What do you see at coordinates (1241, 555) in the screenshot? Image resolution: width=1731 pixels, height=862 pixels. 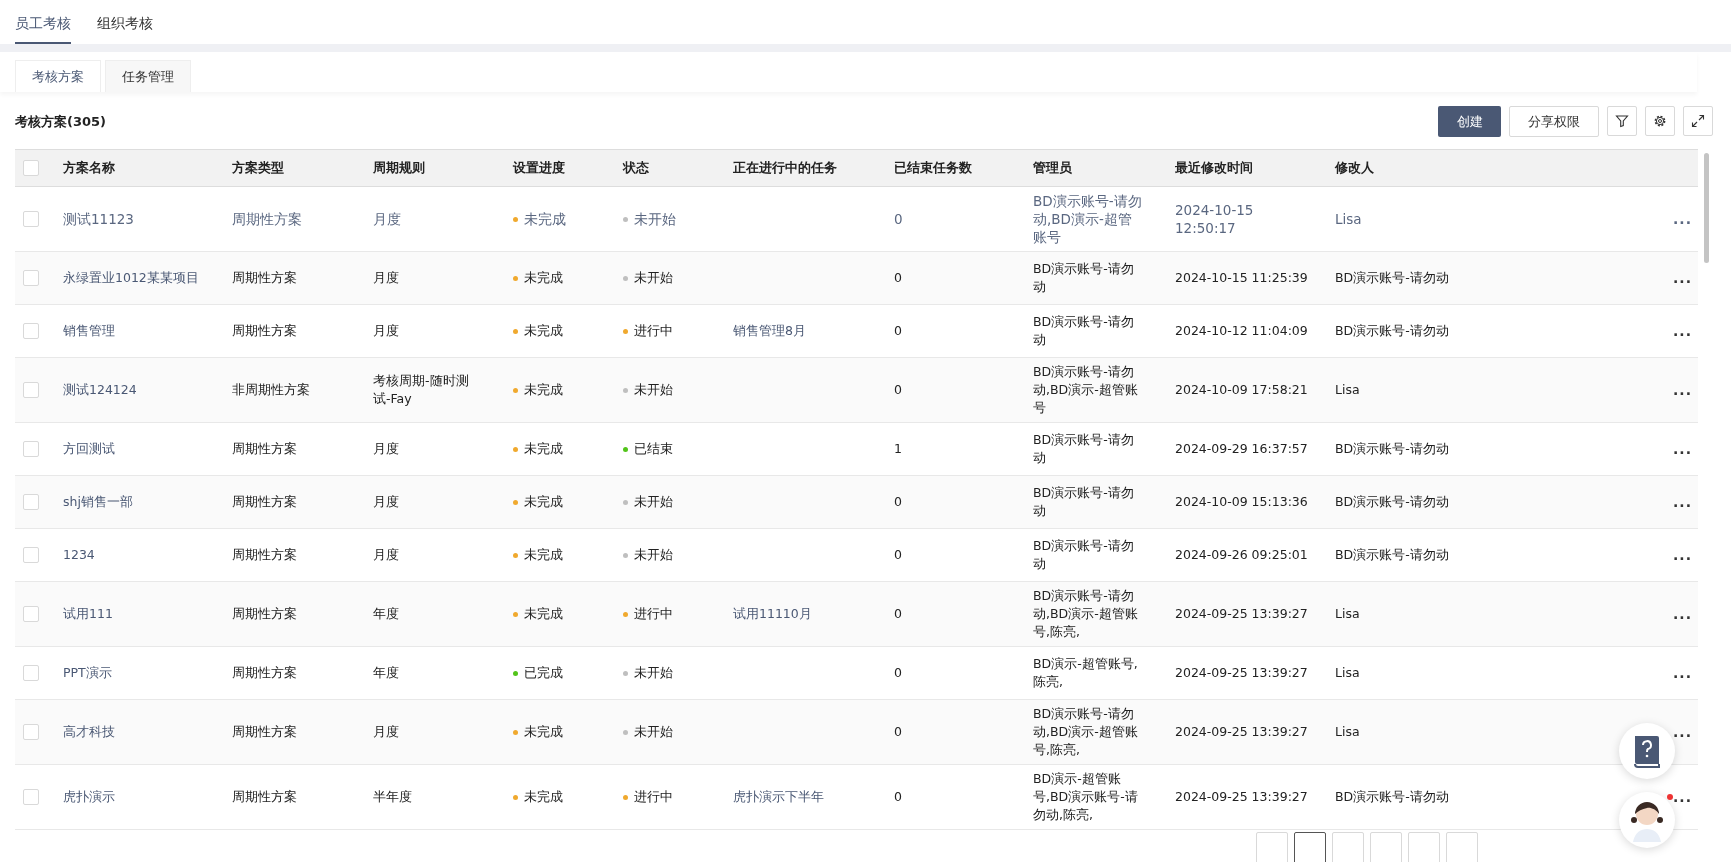 I see `table-cell: 2024-09-26 09:25:01` at bounding box center [1241, 555].